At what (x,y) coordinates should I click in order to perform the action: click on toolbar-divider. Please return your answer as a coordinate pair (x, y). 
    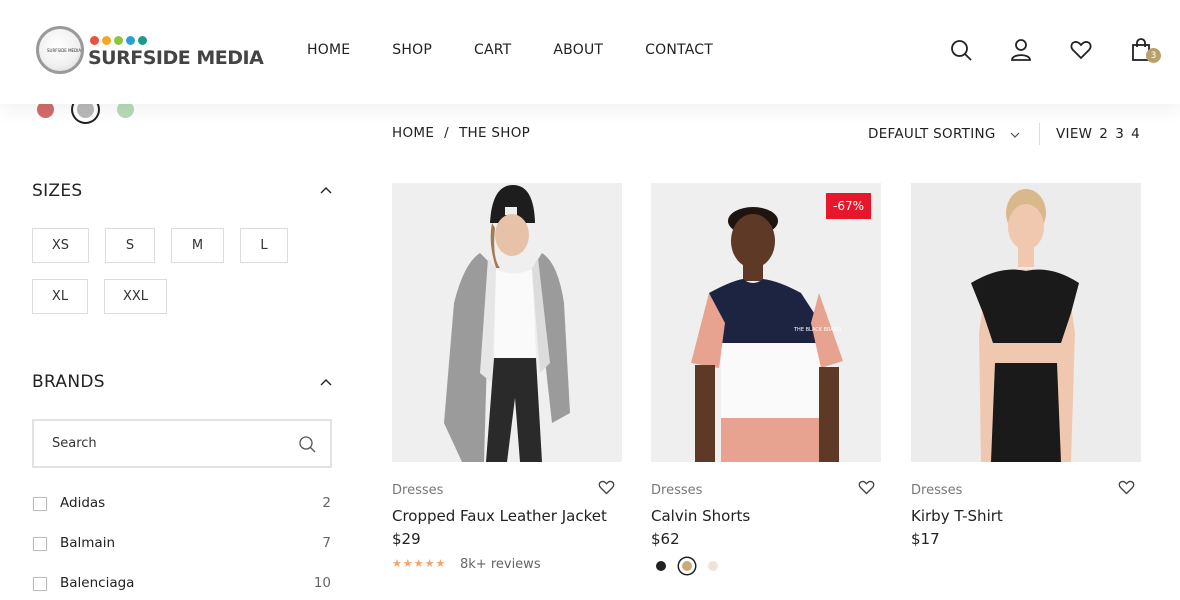
    Looking at the image, I should click on (1039, 134).